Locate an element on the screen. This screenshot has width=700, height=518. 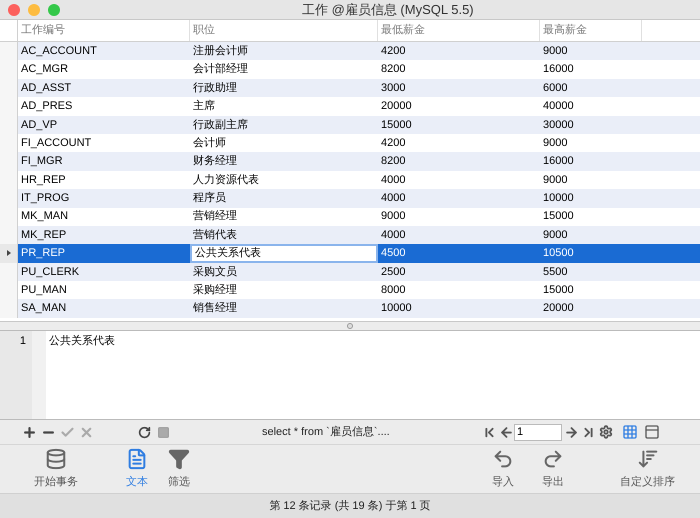
table-cell-text: MK_REP is located at coordinates (44, 235).